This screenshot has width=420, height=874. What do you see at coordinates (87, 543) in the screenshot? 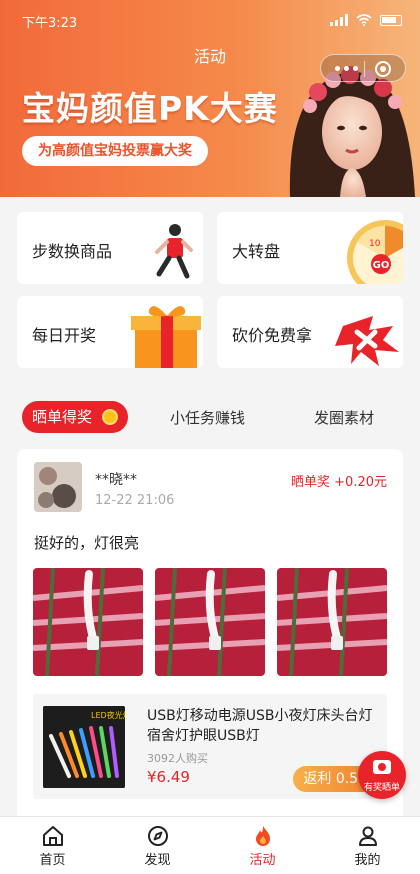
I see `post-text: 挺好的，灯很亮` at bounding box center [87, 543].